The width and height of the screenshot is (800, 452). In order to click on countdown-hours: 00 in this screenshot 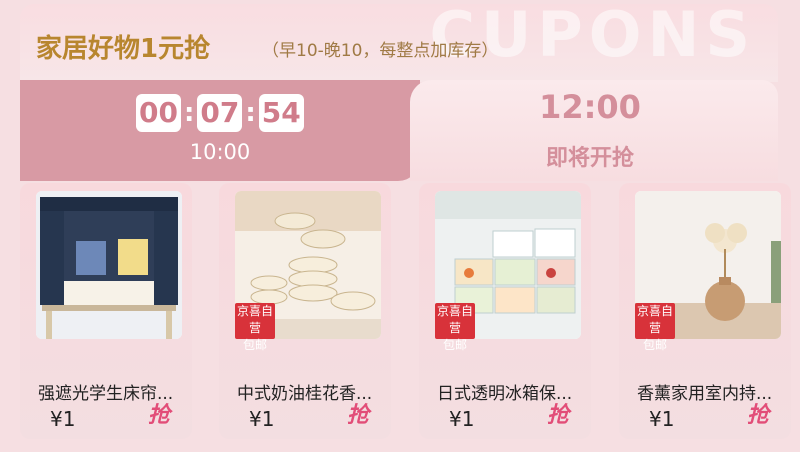, I will do `click(158, 113)`.